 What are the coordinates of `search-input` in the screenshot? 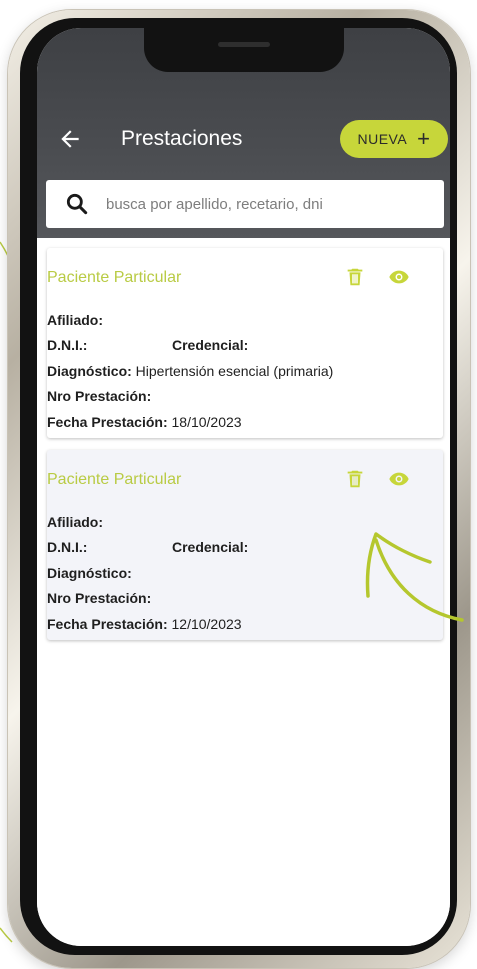 It's located at (256, 204).